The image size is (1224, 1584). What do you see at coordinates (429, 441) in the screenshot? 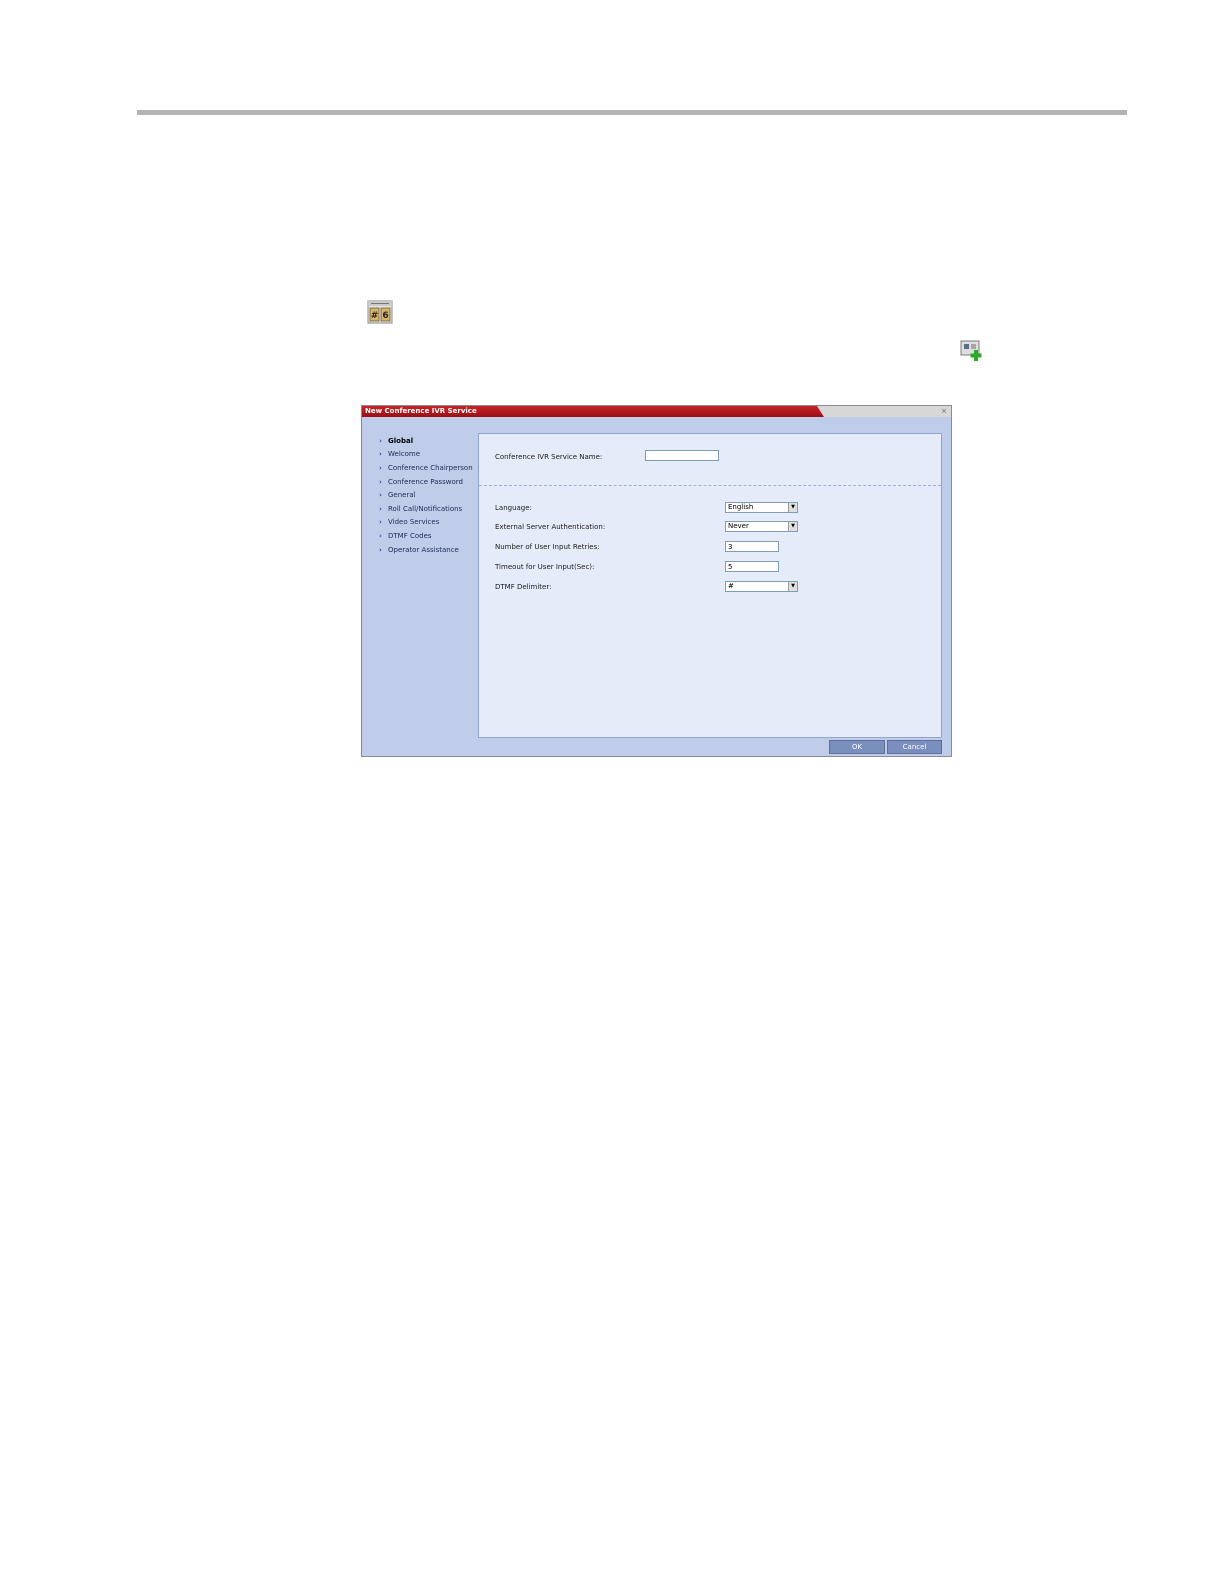
I see `nav-item-global: › Global` at bounding box center [429, 441].